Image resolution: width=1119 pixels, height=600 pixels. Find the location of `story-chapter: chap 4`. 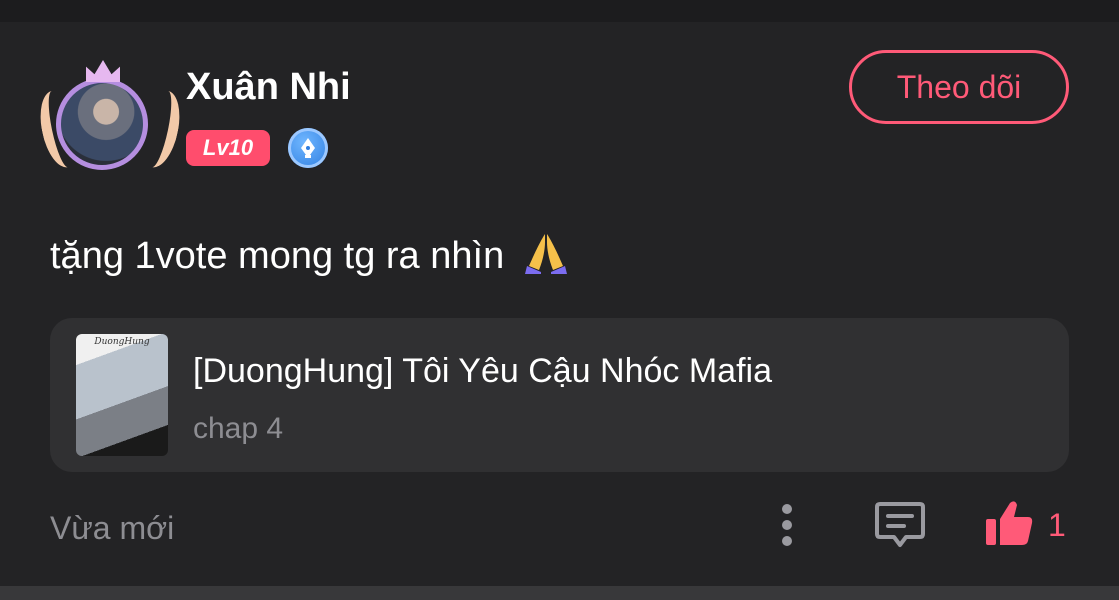

story-chapter: chap 4 is located at coordinates (238, 428).